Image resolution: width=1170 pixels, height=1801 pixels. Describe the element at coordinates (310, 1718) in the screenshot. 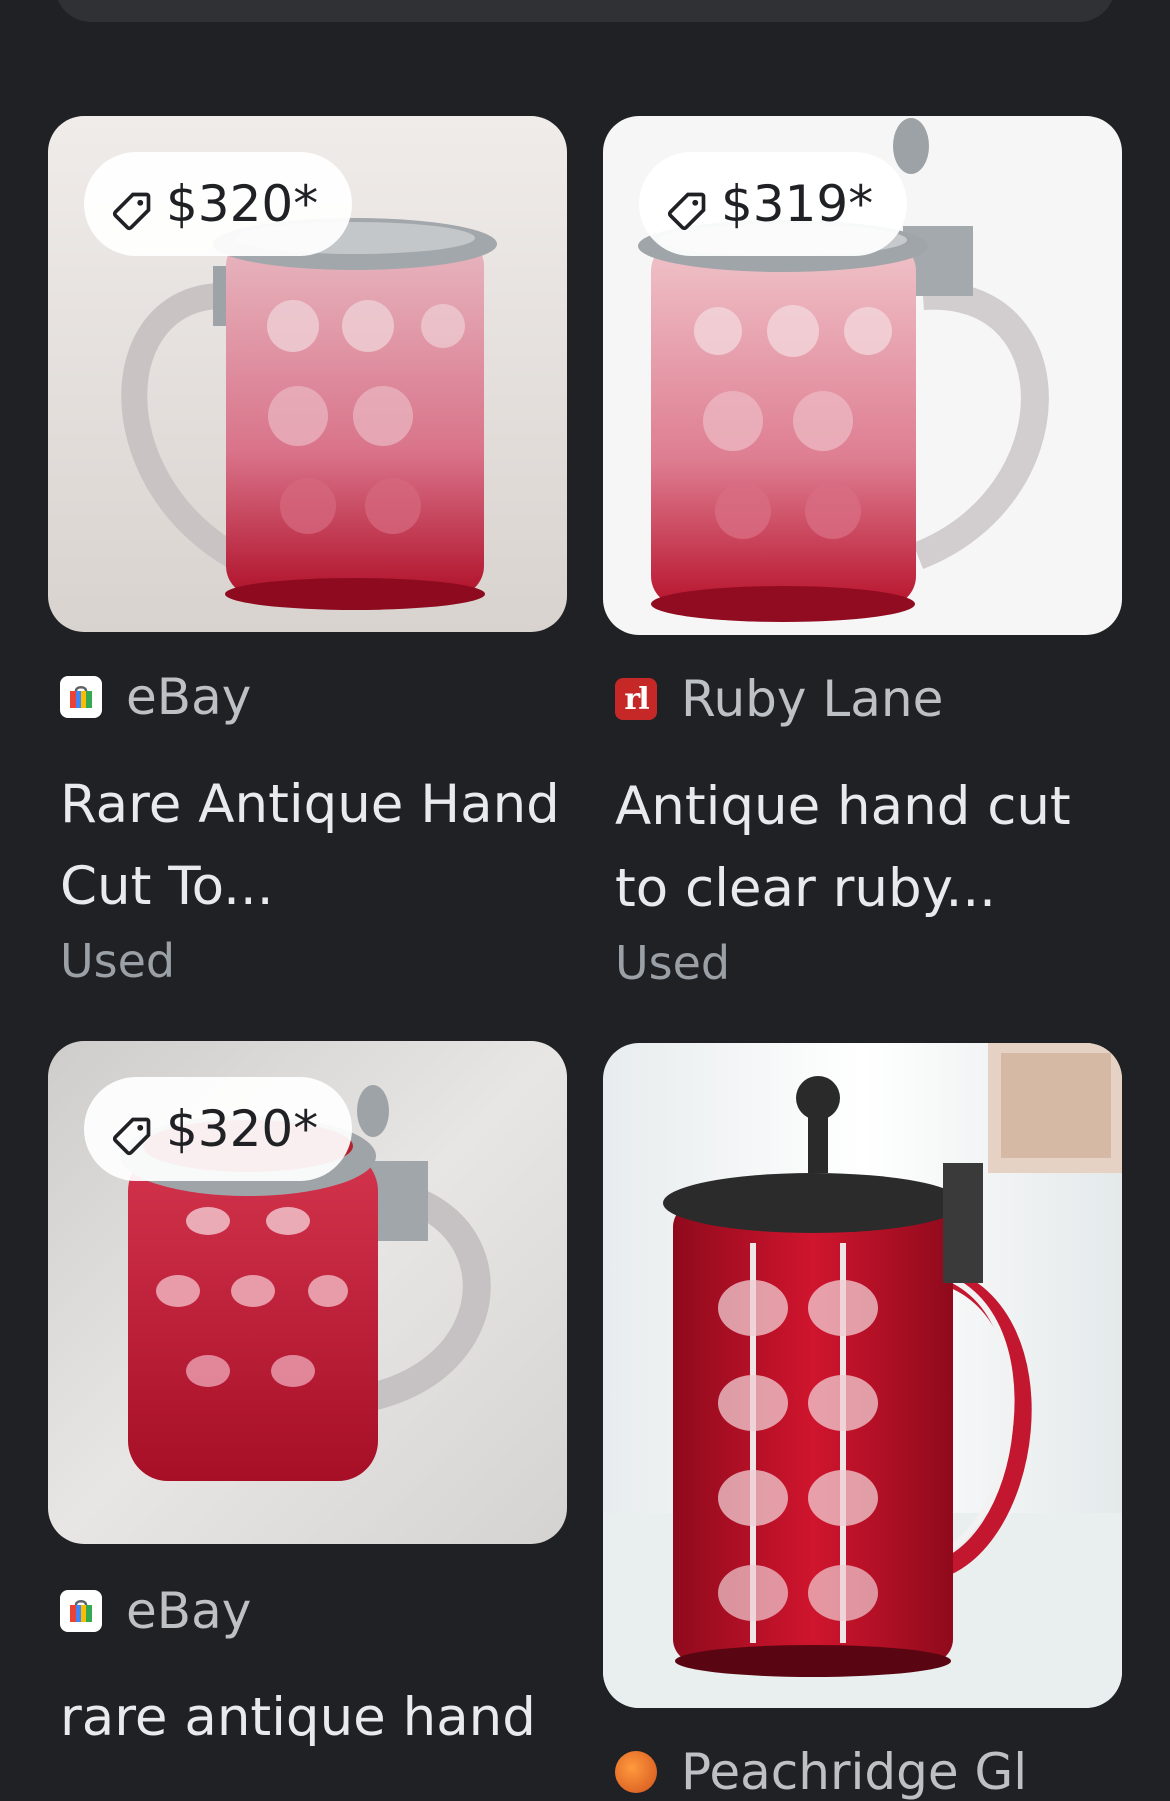

I see `product-title: rare antique hand` at that location.